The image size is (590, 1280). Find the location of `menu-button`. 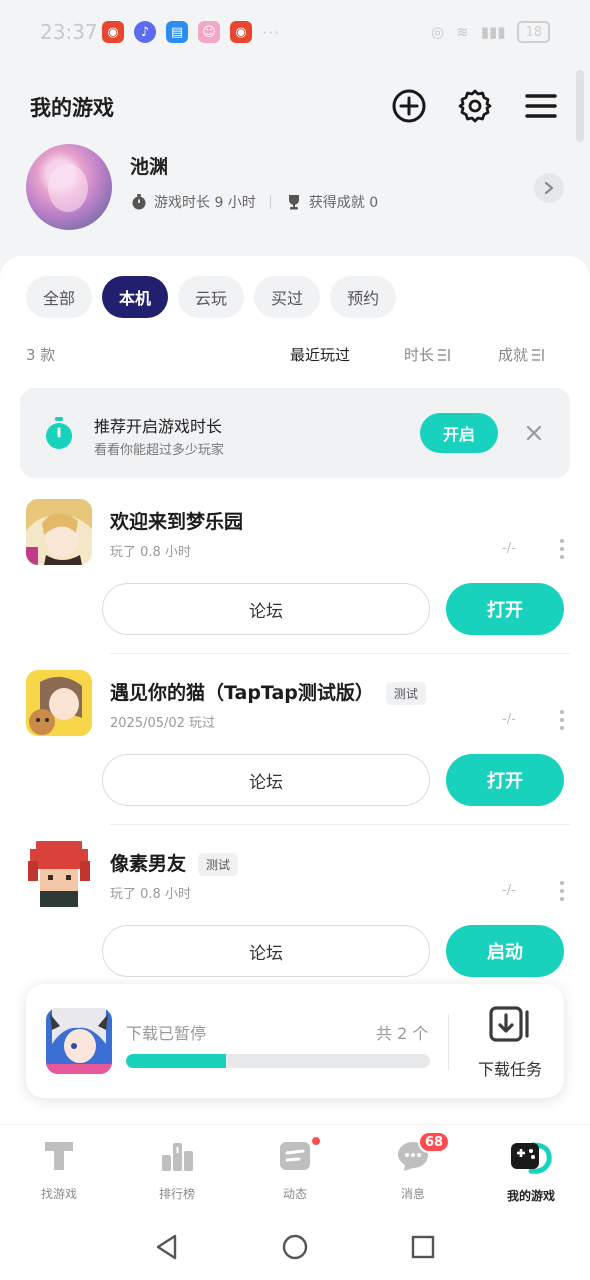

menu-button is located at coordinates (541, 106).